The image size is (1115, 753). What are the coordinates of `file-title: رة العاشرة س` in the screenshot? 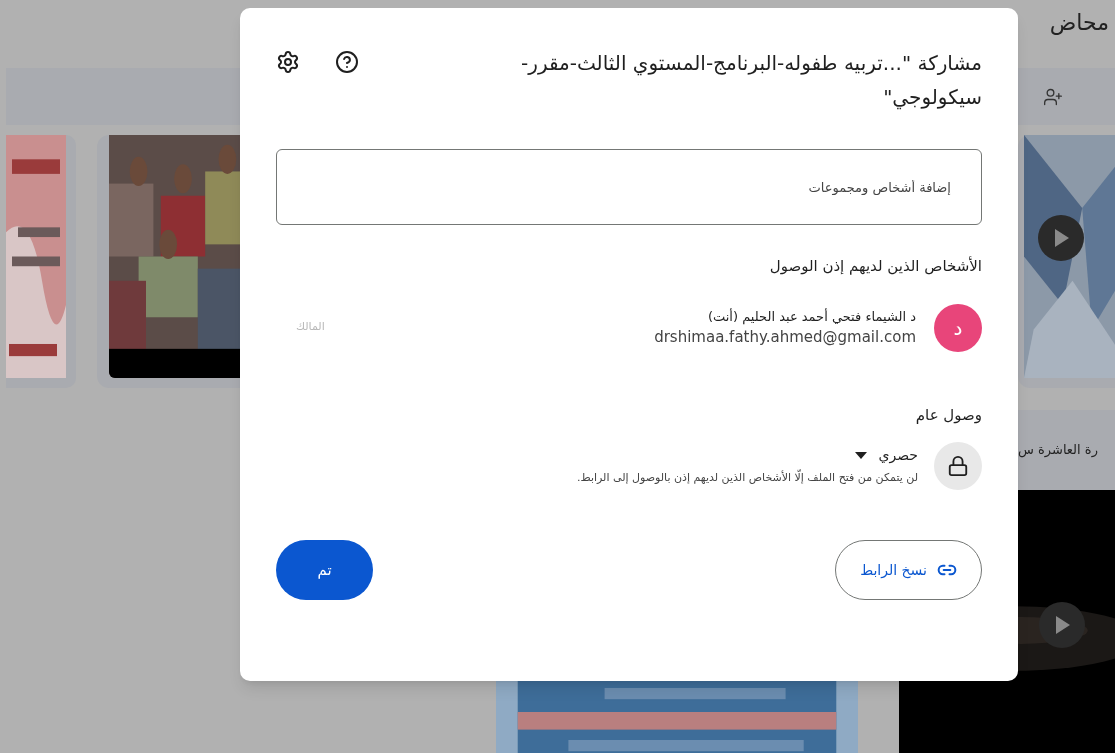 It's located at (1058, 450).